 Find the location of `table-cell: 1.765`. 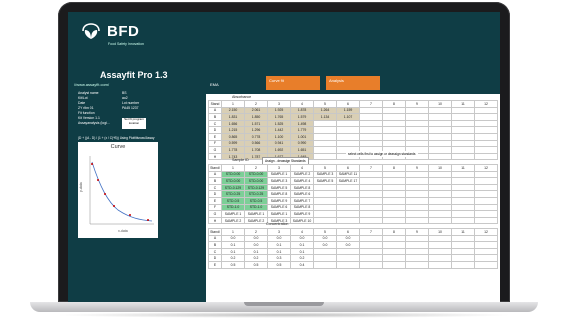

table-cell: 1.765 is located at coordinates (279, 117).